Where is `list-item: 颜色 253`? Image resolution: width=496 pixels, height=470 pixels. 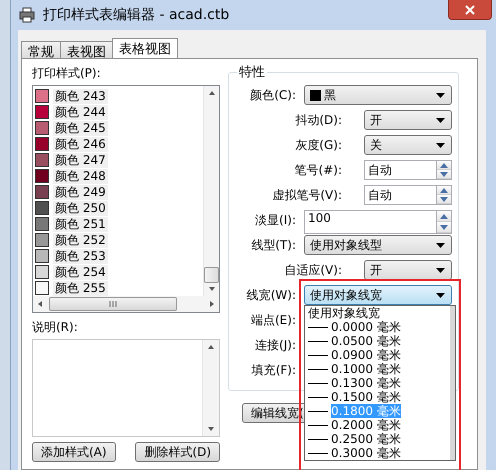
list-item: 颜色 253 is located at coordinates (80, 256).